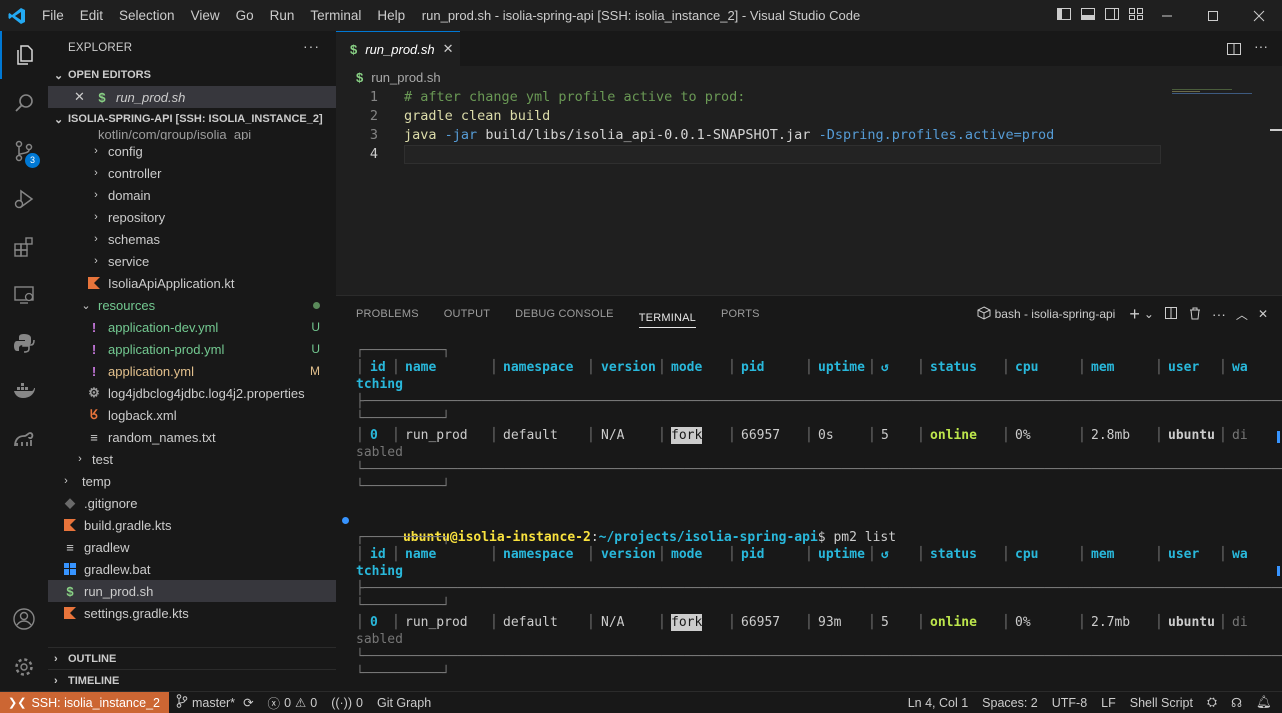 The height and width of the screenshot is (713, 1282). Describe the element at coordinates (564, 314) in the screenshot. I see `tab-debug-console: DEBUG CONSOLE` at that location.